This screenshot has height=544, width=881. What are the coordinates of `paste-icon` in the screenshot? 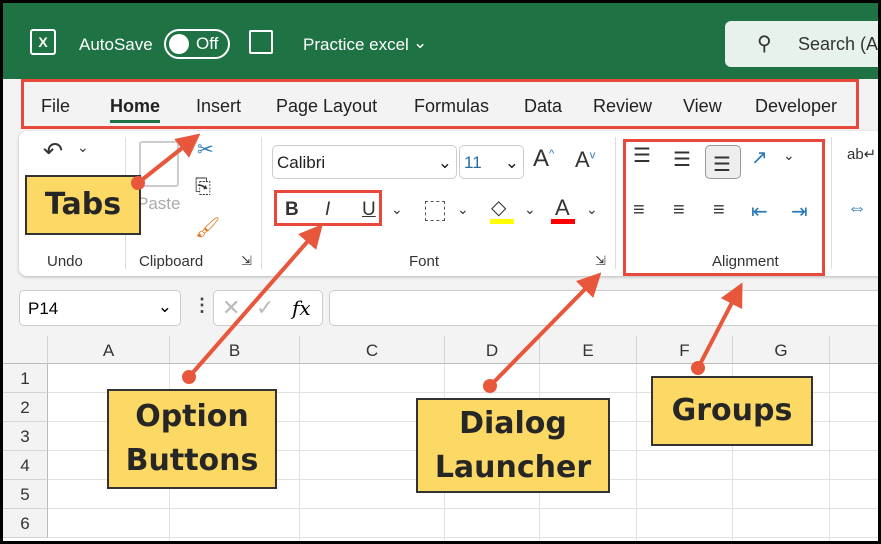 It's located at (159, 164).